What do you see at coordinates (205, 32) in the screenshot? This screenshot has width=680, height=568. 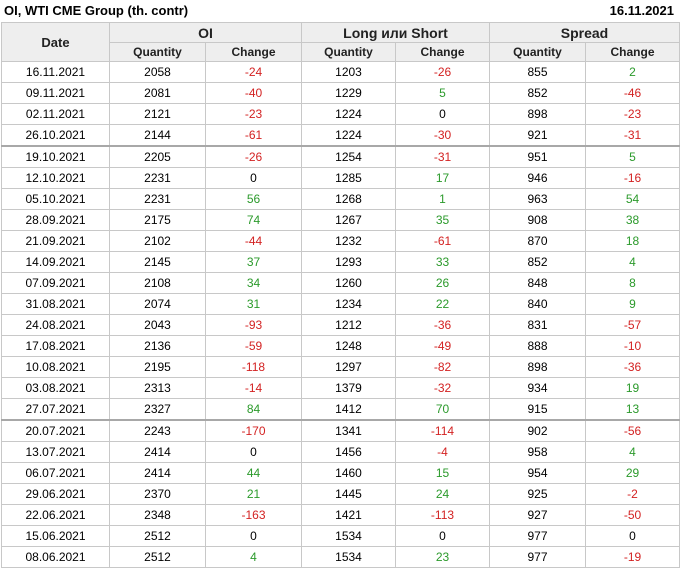 I see `group-header-oi: OI` at bounding box center [205, 32].